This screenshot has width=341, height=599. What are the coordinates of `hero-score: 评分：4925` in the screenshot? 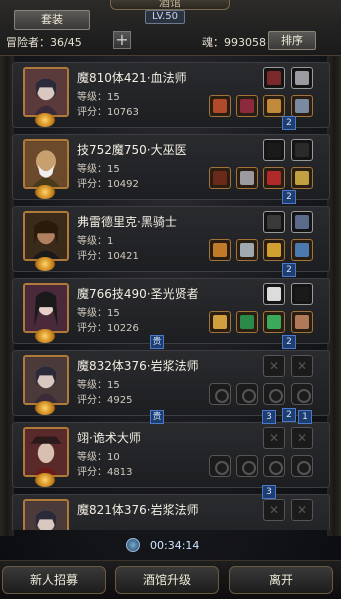 It's located at (105, 400).